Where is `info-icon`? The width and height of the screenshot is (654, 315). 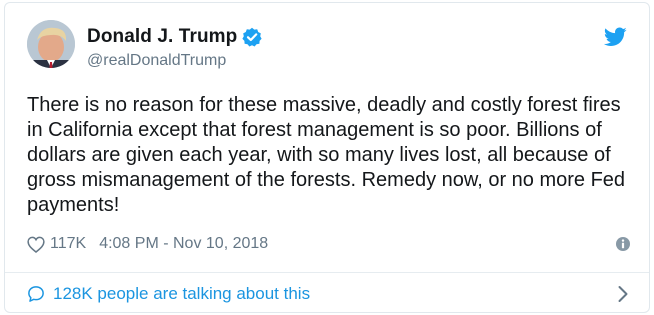 info-icon is located at coordinates (623, 244).